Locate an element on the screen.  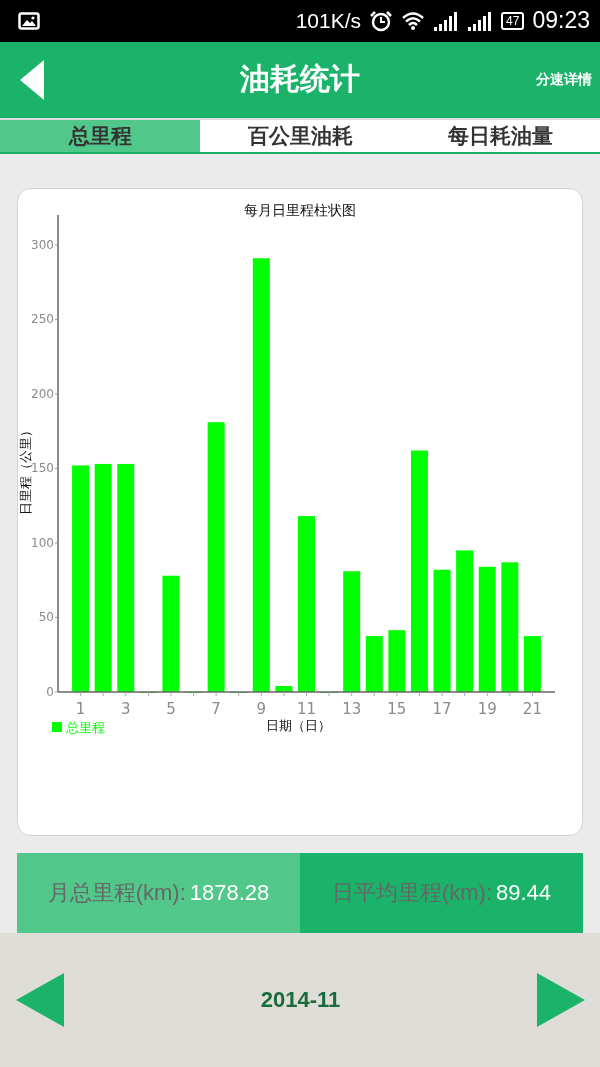
x-tick-label: 19 is located at coordinates (487, 709).